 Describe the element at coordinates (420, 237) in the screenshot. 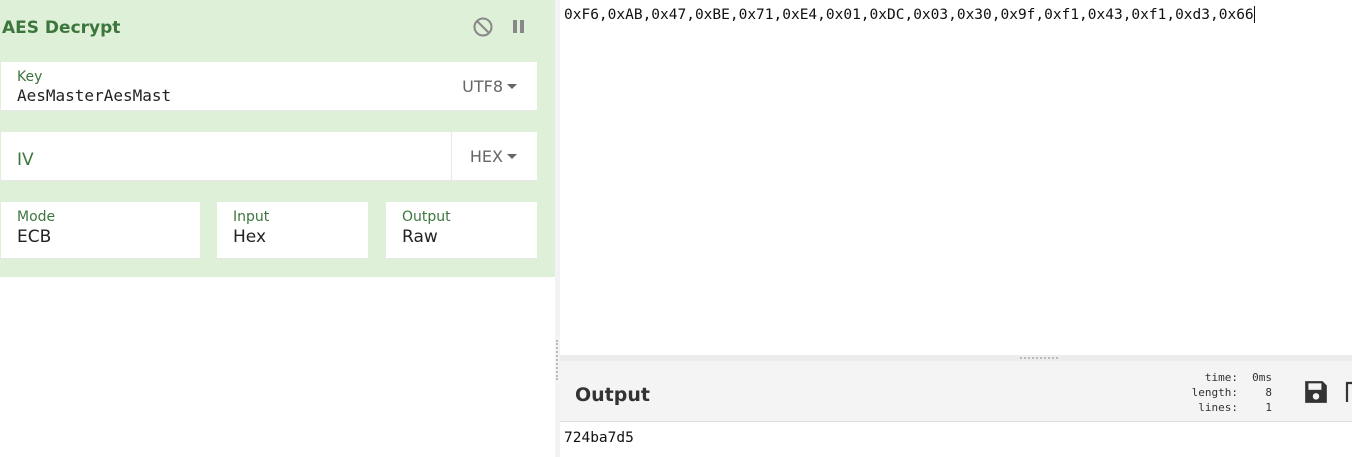

I see `output-format-value: Raw` at that location.